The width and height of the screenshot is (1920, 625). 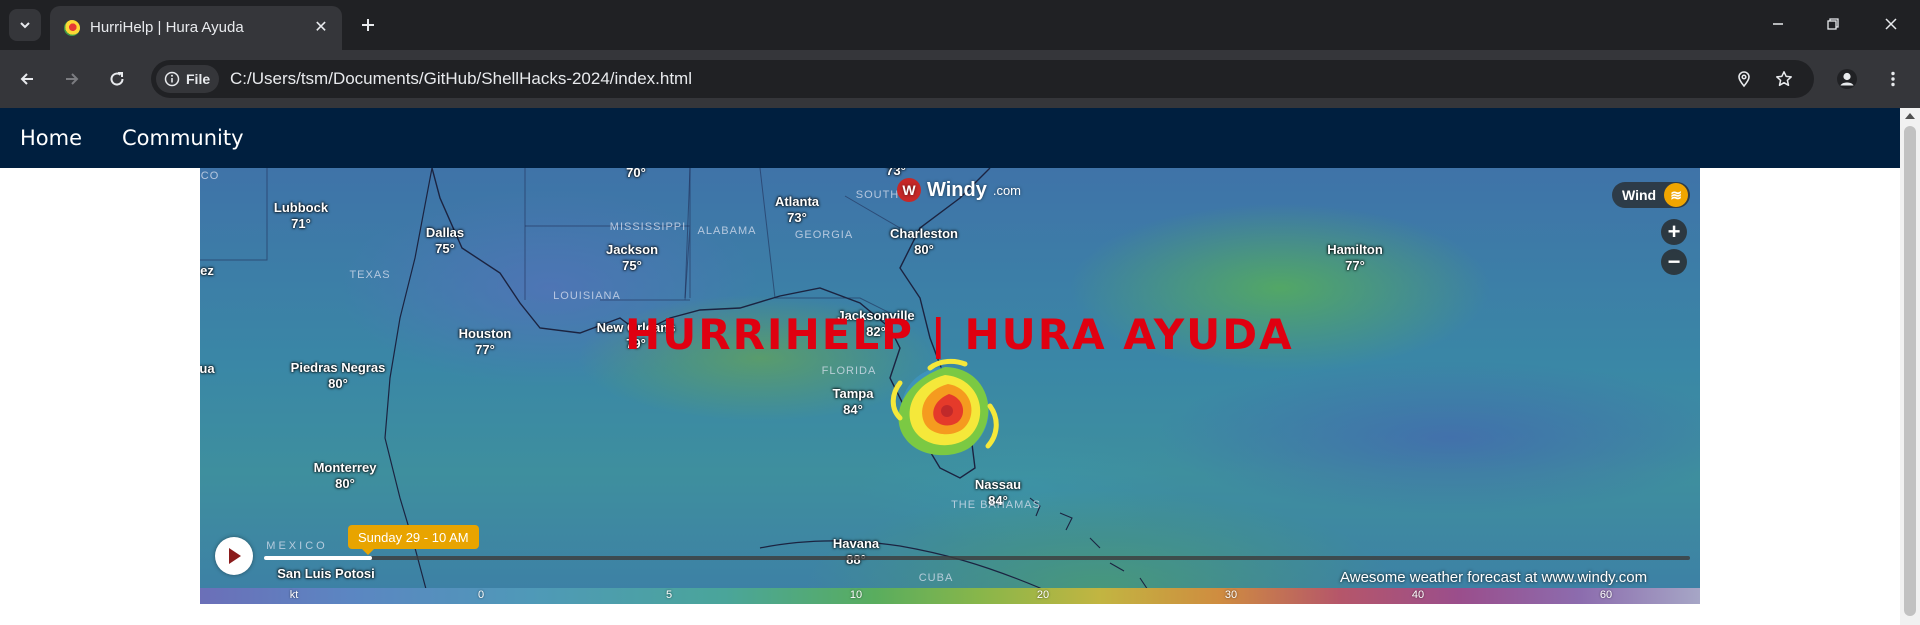 I want to click on arrow-left-icon, so click(x=26, y=79).